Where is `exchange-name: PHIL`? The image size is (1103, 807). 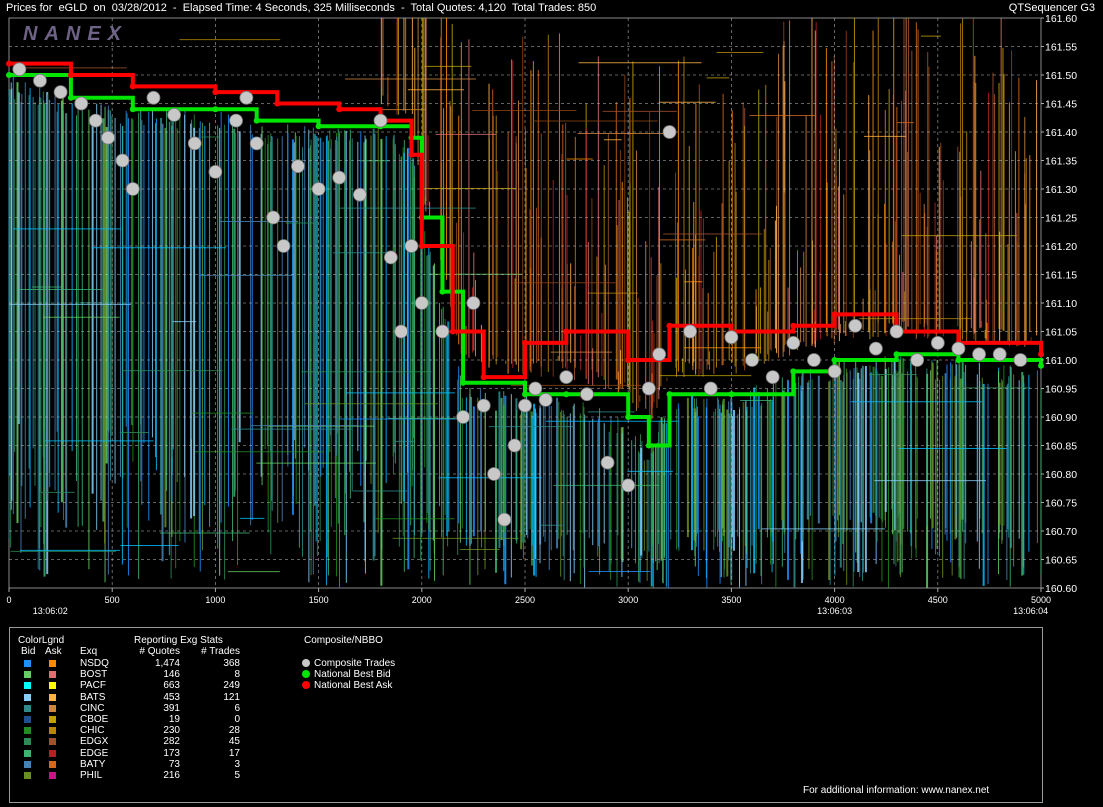
exchange-name: PHIL is located at coordinates (91, 775).